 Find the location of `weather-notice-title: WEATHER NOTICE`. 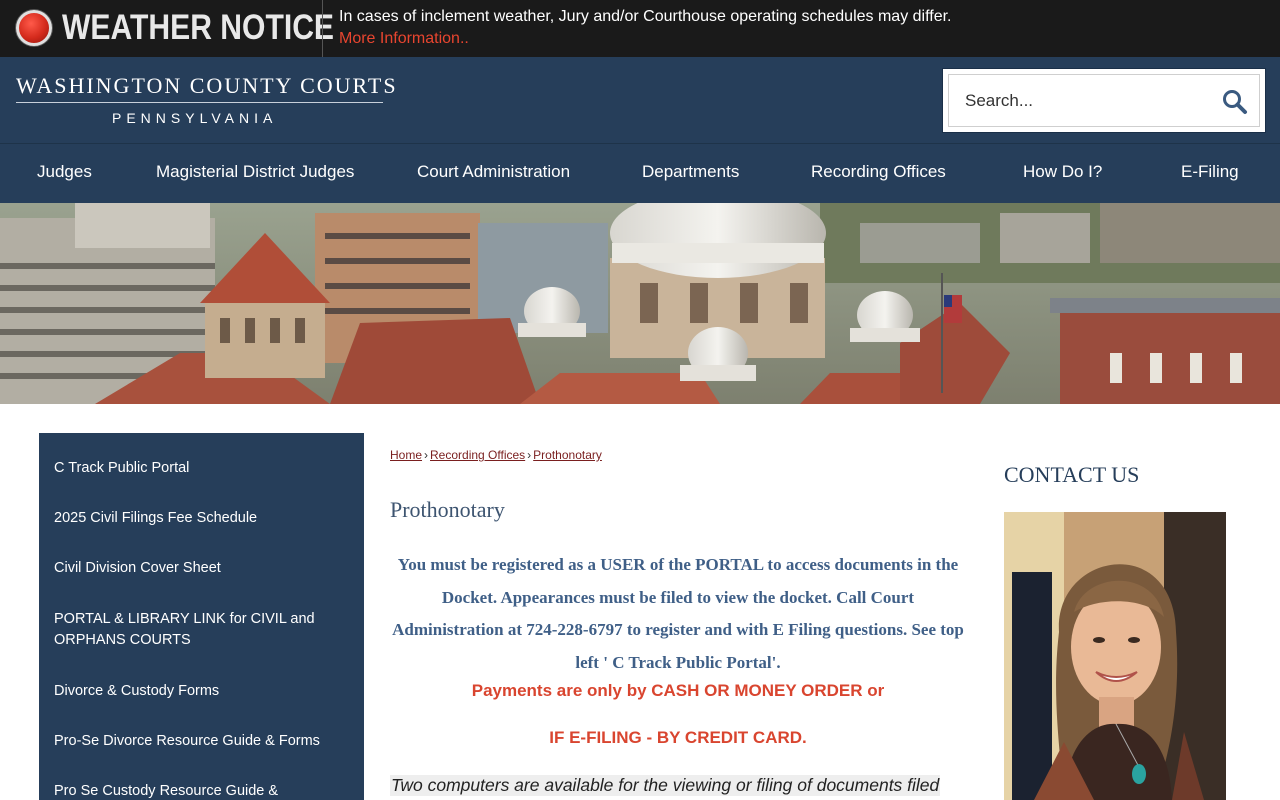

weather-notice-title: WEATHER NOTICE is located at coordinates (198, 27).